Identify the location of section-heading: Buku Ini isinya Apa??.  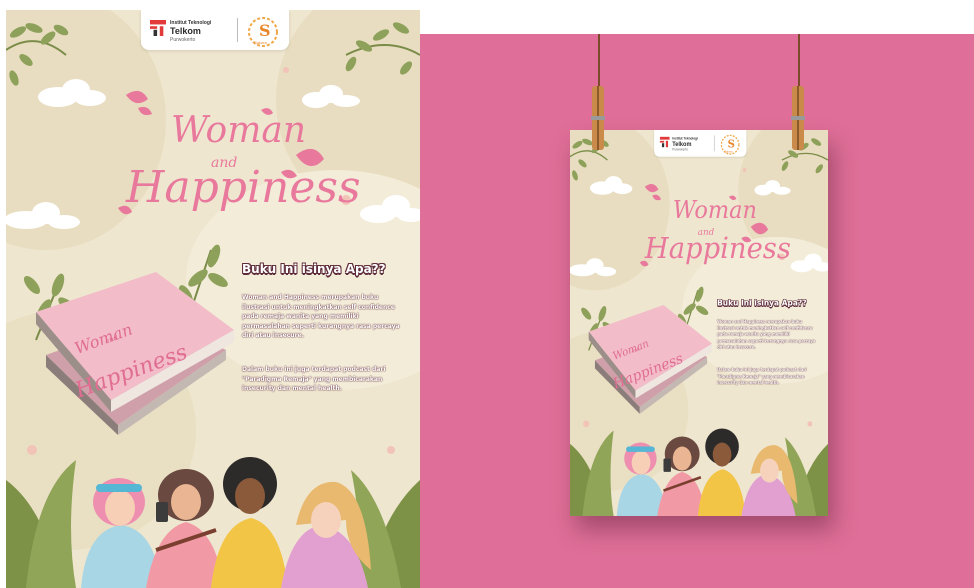
(314, 269).